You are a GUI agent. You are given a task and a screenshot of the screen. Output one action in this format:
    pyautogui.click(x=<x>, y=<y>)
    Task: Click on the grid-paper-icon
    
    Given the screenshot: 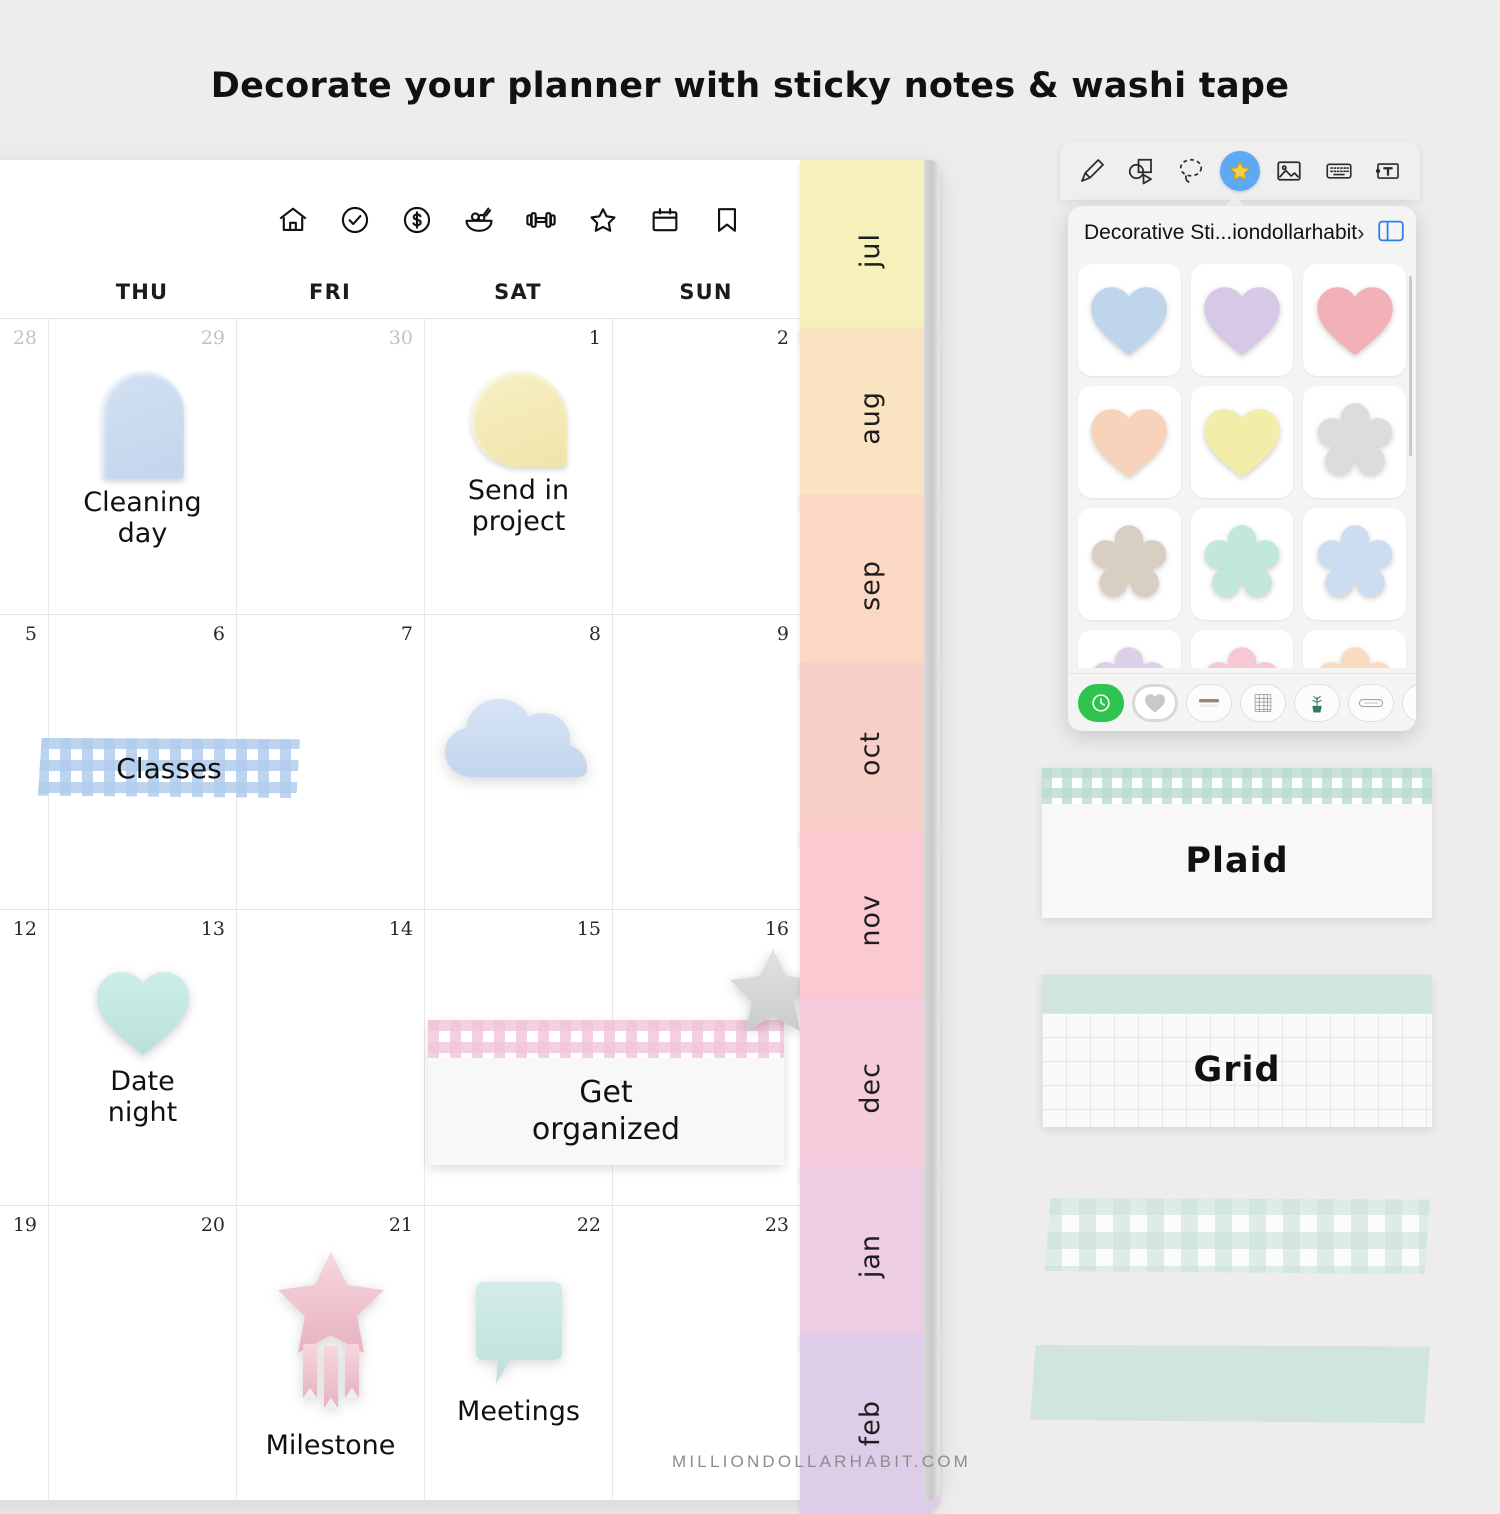 What is the action you would take?
    pyautogui.click(x=1263, y=703)
    